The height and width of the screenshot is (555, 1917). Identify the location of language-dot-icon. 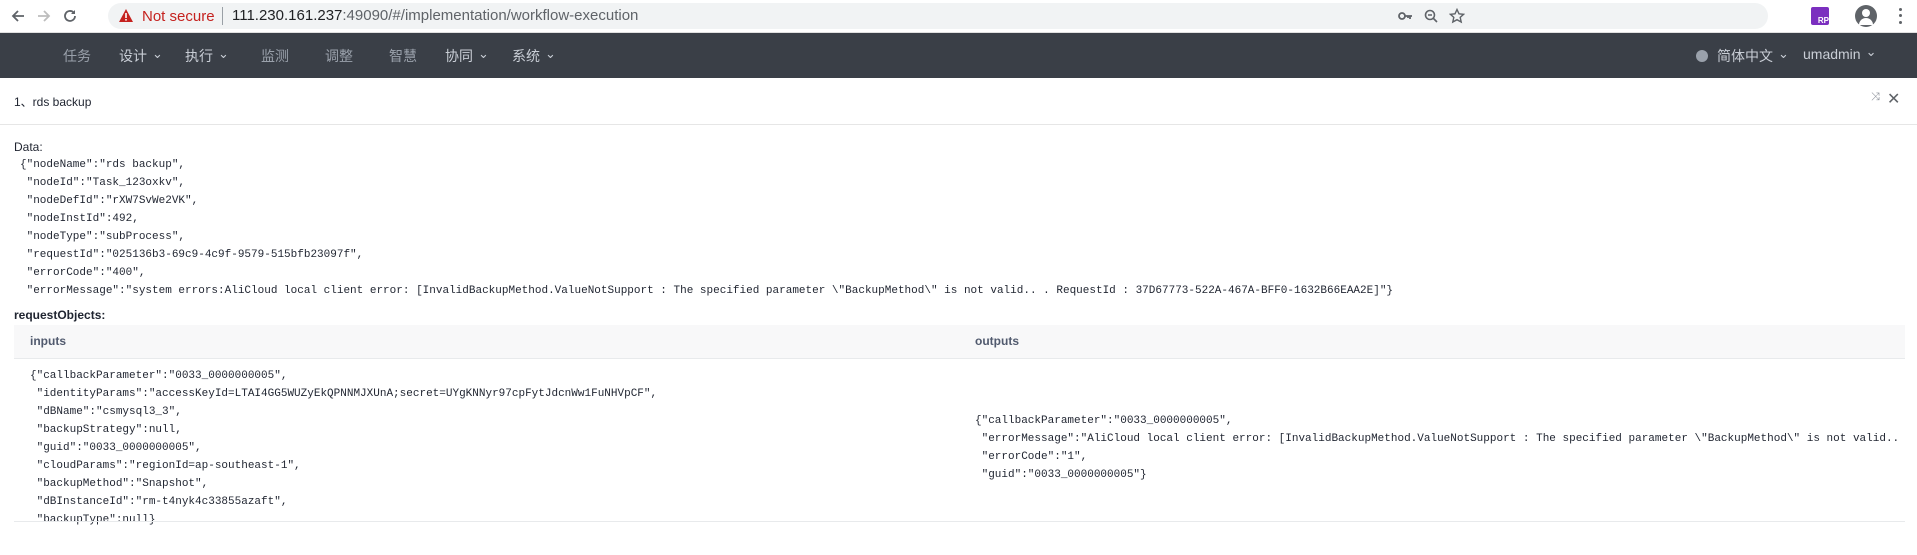
(1702, 56).